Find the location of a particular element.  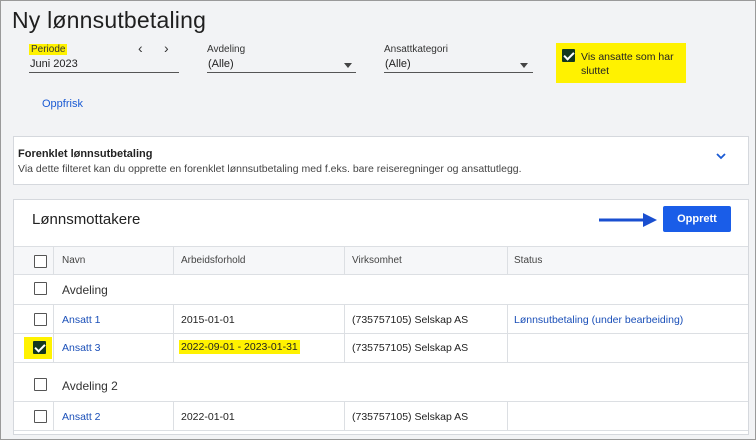

employee-link: Ansatt 3 is located at coordinates (81, 348).